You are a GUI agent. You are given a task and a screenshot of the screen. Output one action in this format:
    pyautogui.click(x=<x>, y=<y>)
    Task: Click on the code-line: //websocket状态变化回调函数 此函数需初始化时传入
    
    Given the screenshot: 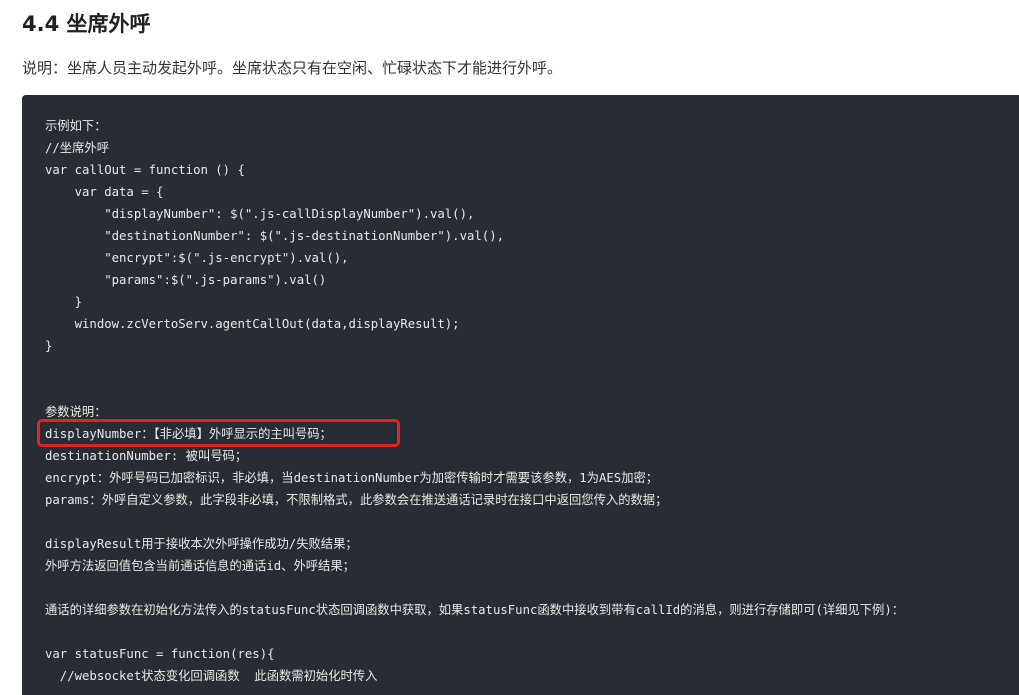 What is the action you would take?
    pyautogui.click(x=211, y=676)
    